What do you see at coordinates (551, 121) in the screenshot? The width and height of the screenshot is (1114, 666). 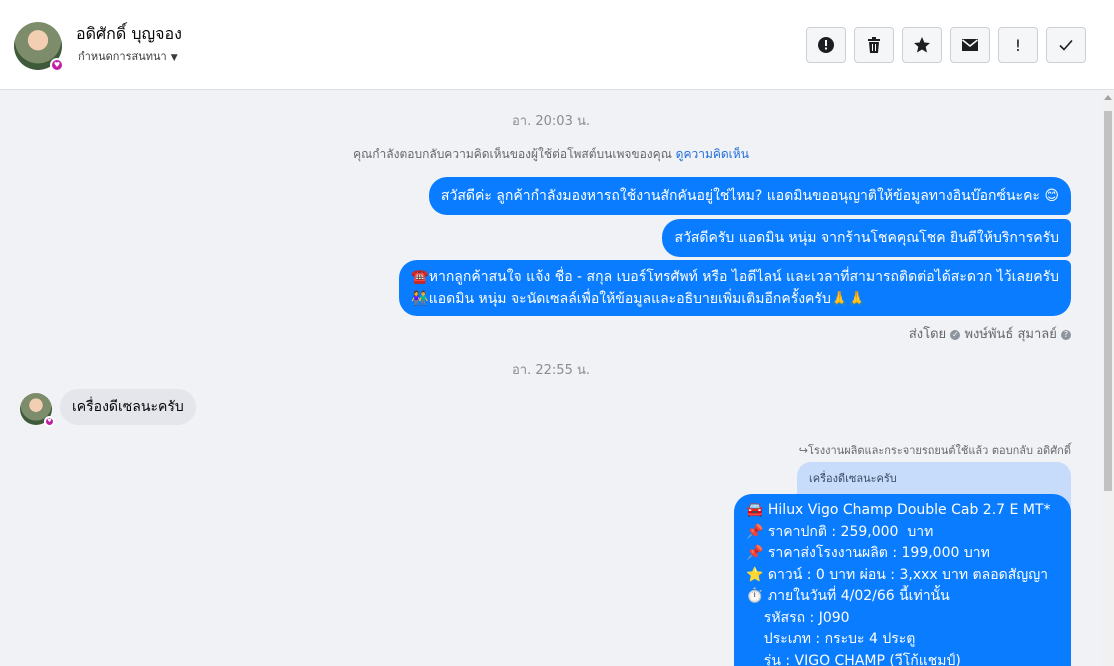 I see `timestamp: อา. 20:03 น.` at bounding box center [551, 121].